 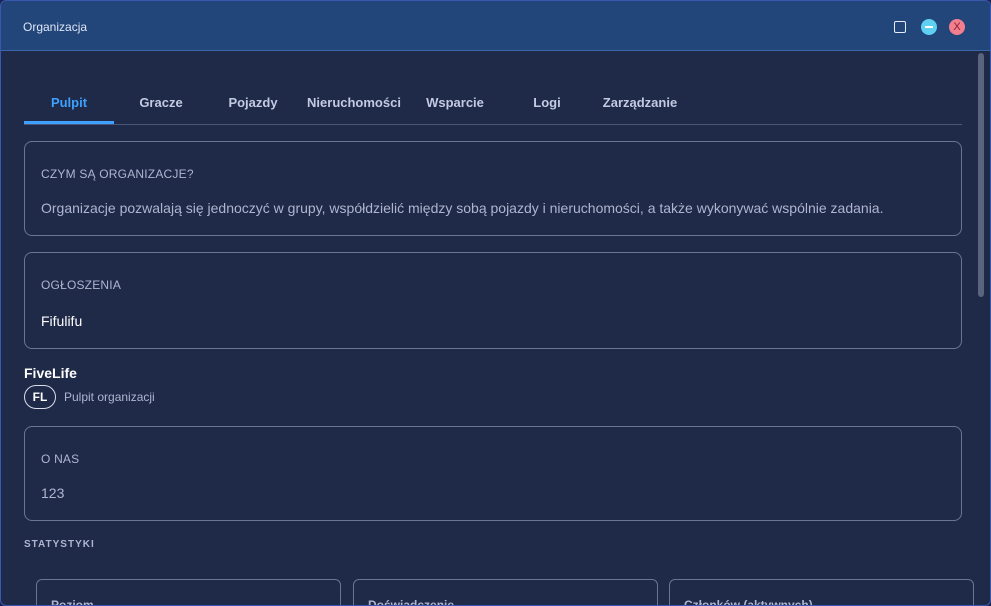 I want to click on organization-name: FiveLife, so click(x=50, y=373).